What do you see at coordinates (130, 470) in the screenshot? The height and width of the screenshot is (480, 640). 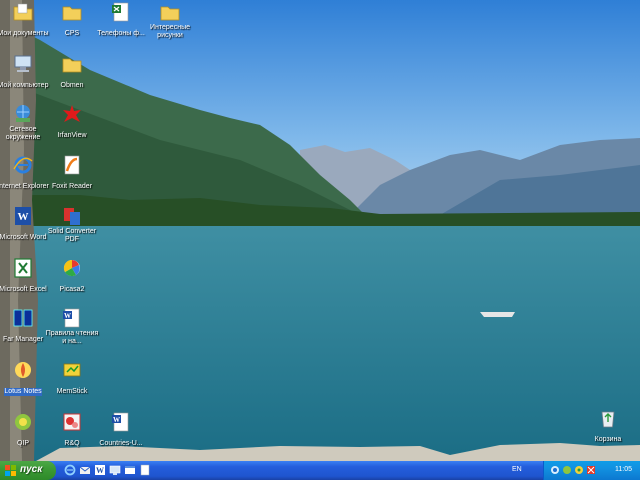 I see `window-icon` at bounding box center [130, 470].